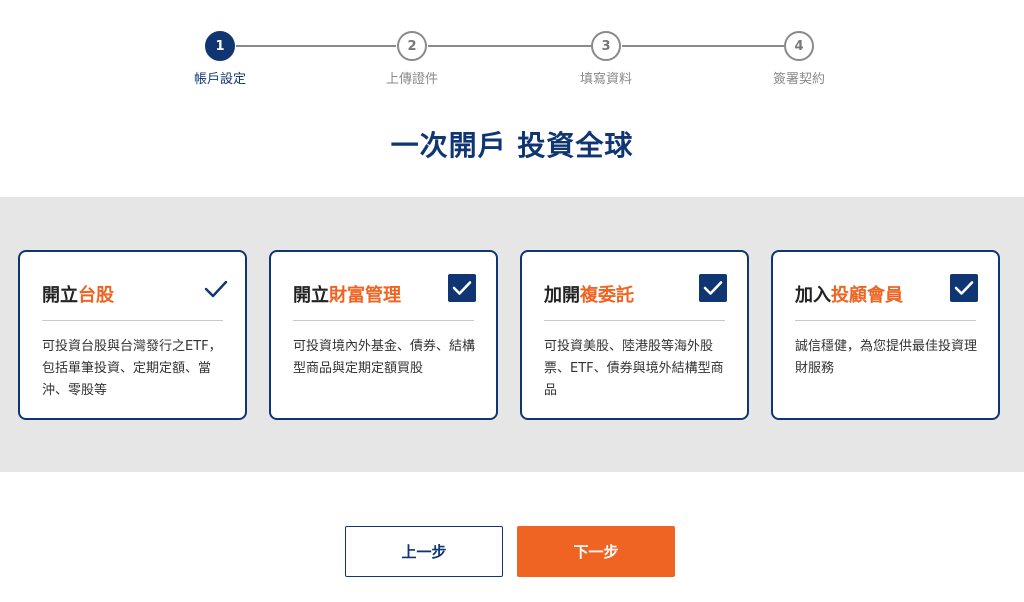 The width and height of the screenshot is (1024, 602). What do you see at coordinates (512, 145) in the screenshot?
I see `page-title: 一次開戶 投資全球` at bounding box center [512, 145].